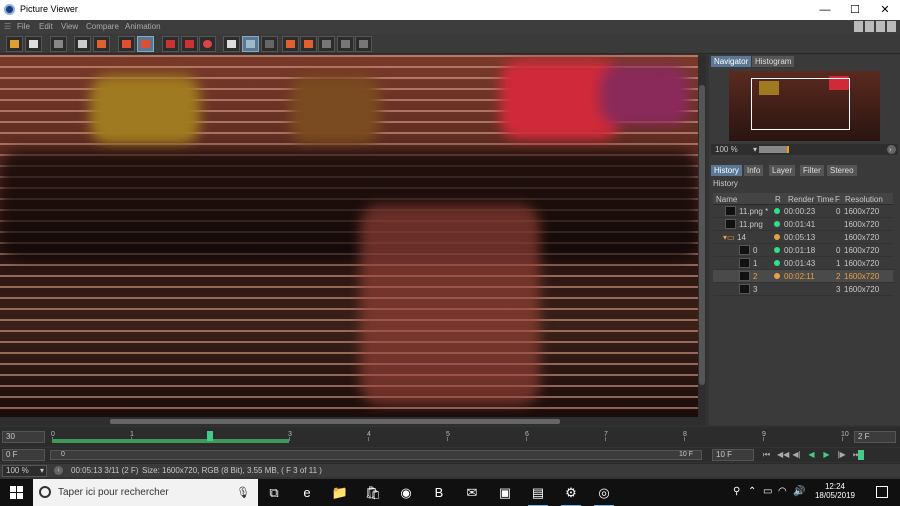 The image size is (900, 506). What do you see at coordinates (726, 199) in the screenshot?
I see `column-name: Name` at bounding box center [726, 199].